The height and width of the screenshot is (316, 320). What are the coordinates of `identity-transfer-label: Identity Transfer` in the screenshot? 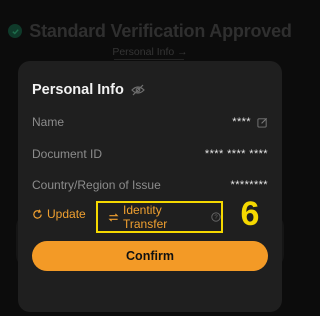 It's located at (145, 217).